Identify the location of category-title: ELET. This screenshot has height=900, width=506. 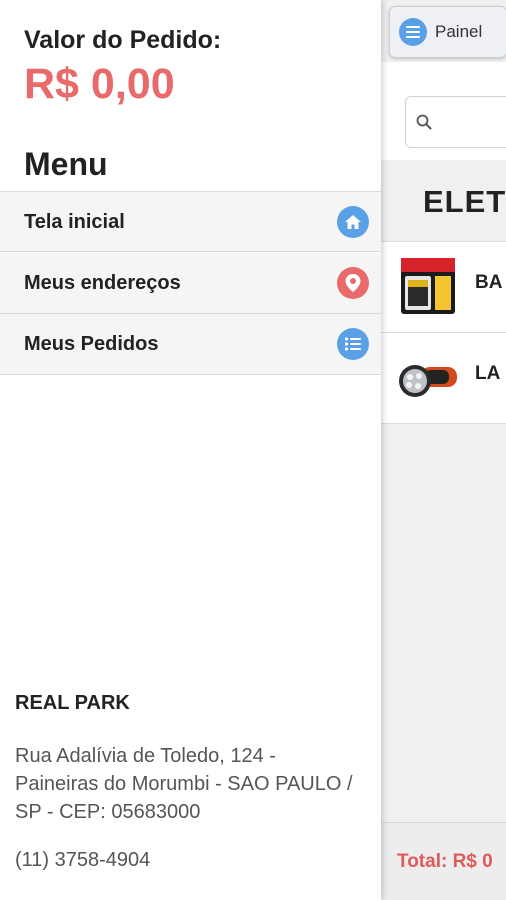
(464, 201).